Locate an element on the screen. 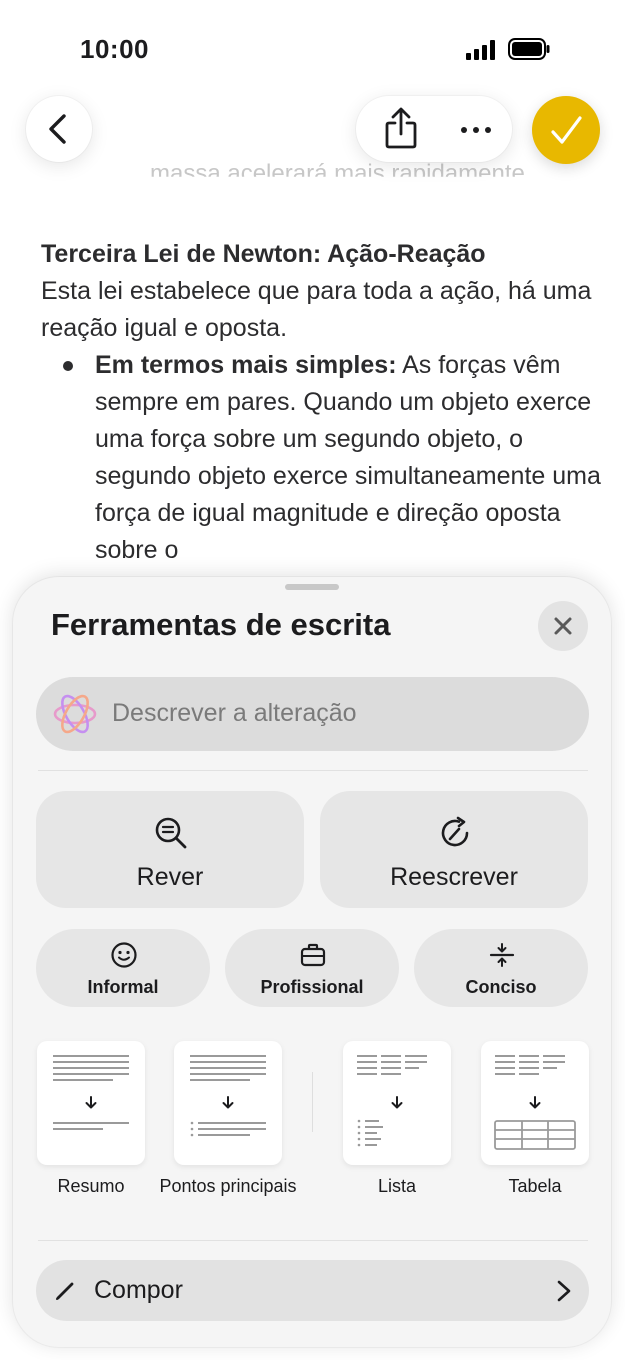 This screenshot has width=625, height=1360. rewrite-icon is located at coordinates (455, 831).